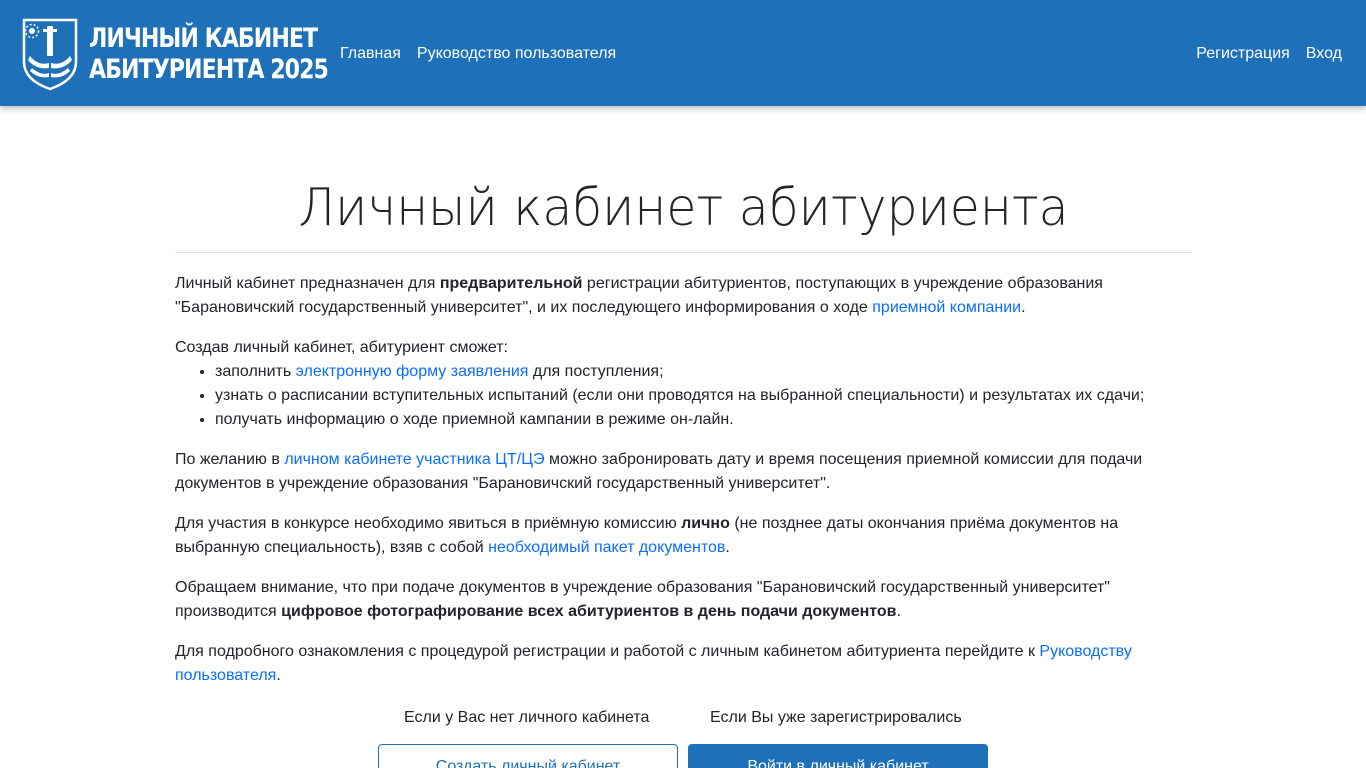  What do you see at coordinates (412, 371) in the screenshot?
I see `link-application-form: электронную форму заявления` at bounding box center [412, 371].